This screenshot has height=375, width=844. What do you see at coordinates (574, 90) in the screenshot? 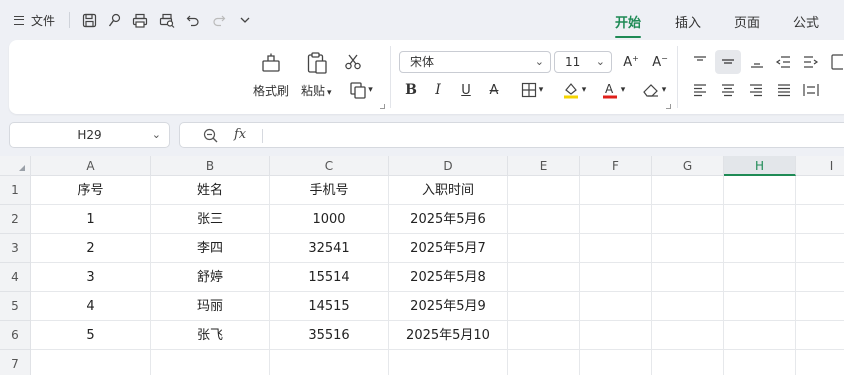
I see `fill-color-button: ▾` at bounding box center [574, 90].